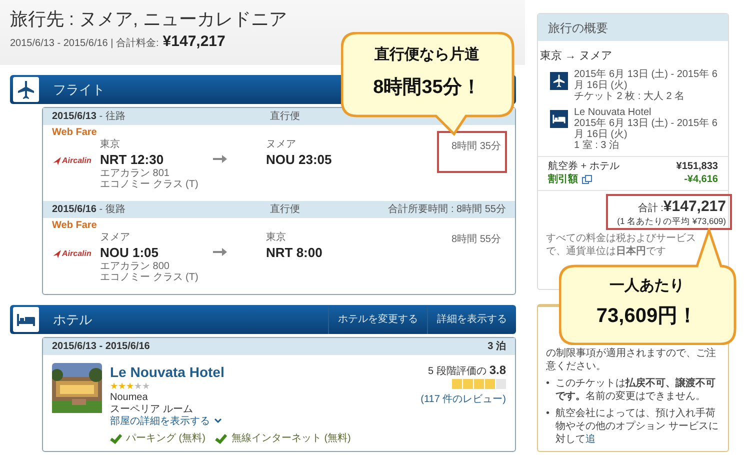 The height and width of the screenshot is (455, 750). I want to click on price-amount: ¥151,833, so click(697, 166).